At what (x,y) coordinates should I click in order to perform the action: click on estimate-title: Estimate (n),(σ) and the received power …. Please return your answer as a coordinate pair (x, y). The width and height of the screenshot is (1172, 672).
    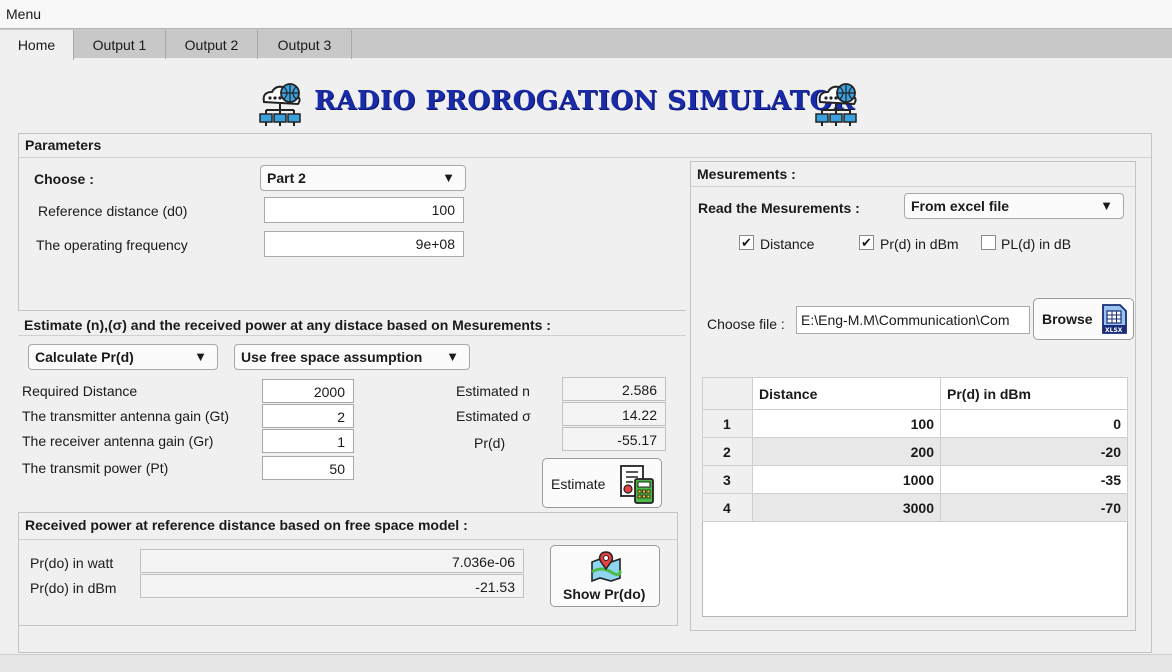
    Looking at the image, I should click on (287, 325).